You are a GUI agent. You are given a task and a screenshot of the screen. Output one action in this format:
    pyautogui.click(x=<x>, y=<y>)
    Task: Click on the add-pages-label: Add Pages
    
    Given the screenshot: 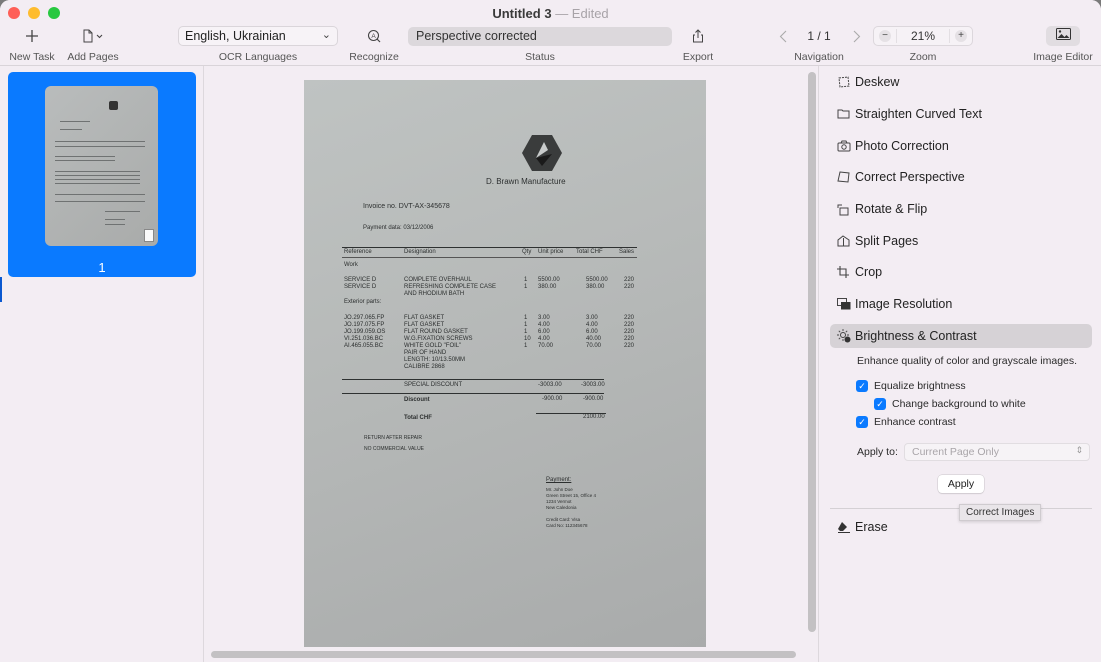 What is the action you would take?
    pyautogui.click(x=93, y=57)
    